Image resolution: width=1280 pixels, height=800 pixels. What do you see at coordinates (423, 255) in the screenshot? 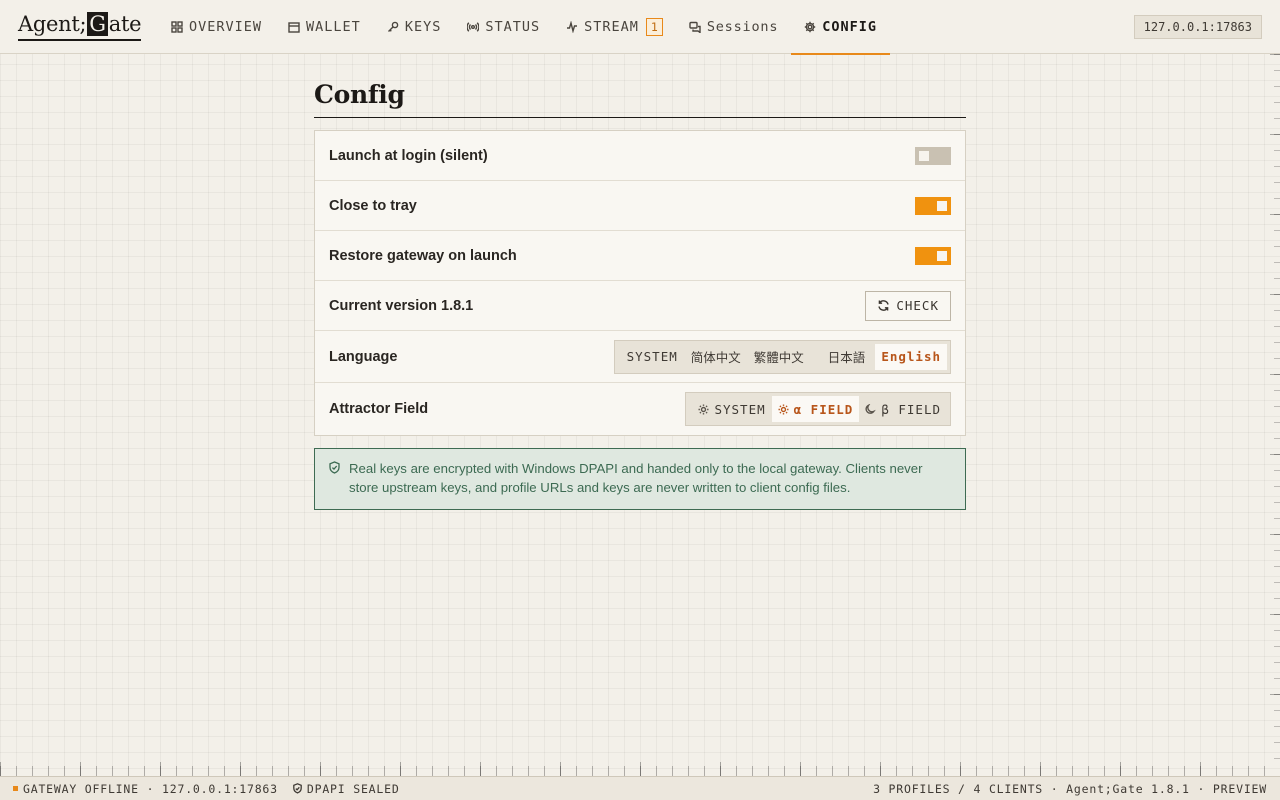
I see `restore-gateway-label: Restore gateway on launch` at bounding box center [423, 255].